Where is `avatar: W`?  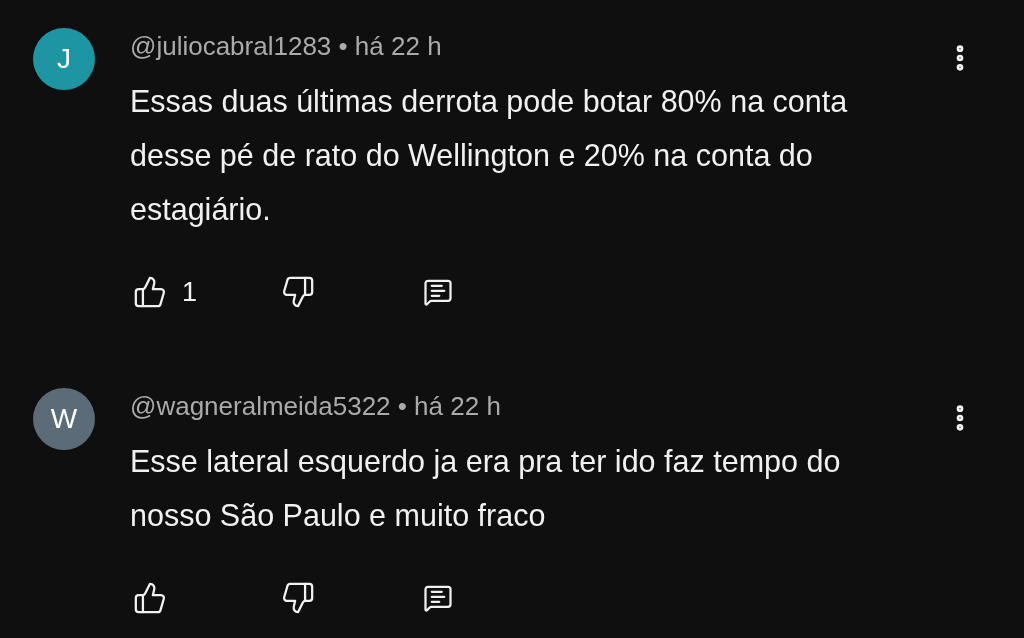
avatar: W is located at coordinates (64, 419).